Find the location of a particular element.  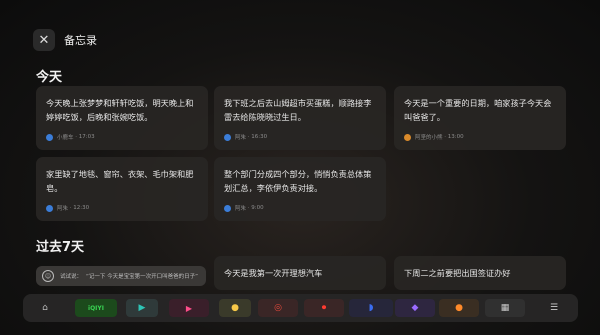

memo-card: 家里缺了地毯、窗帘、衣架、毛巾架和肥皂。 阿朱 · 12:30 is located at coordinates (122, 189).